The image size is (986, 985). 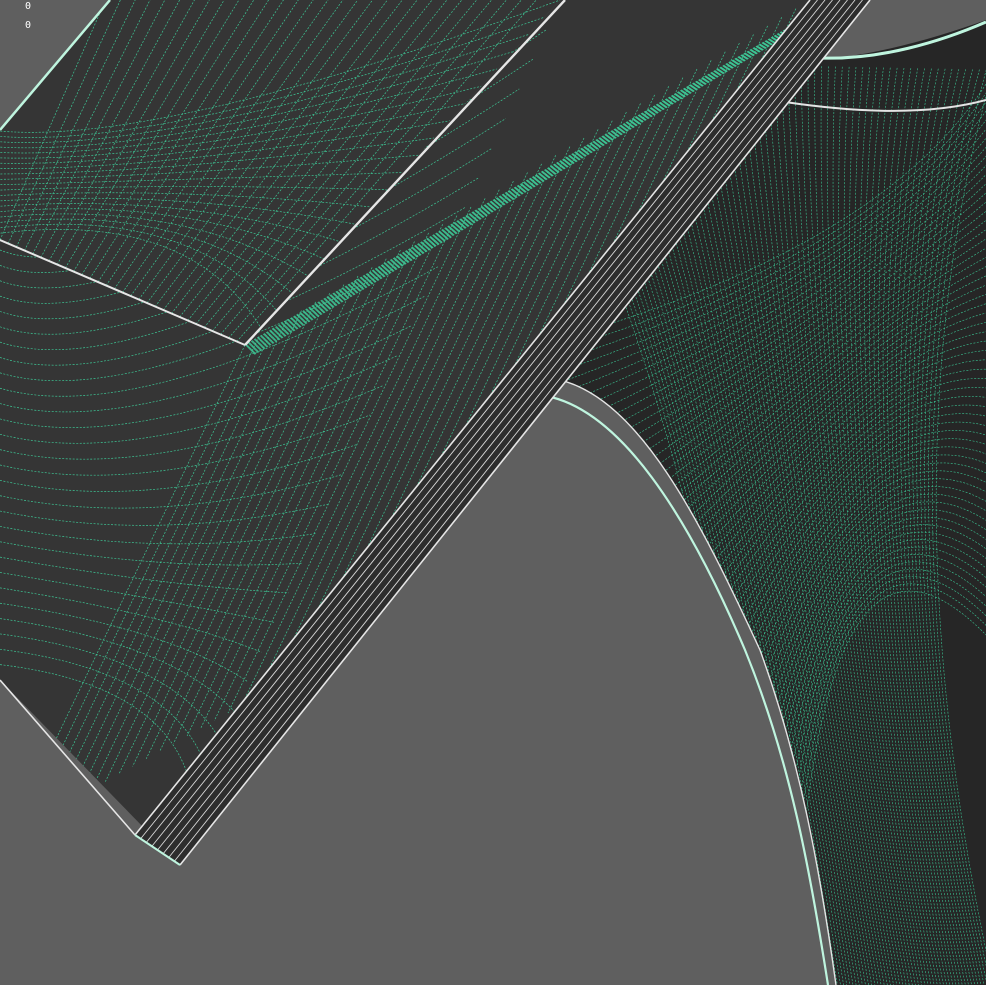 I want to click on viewport-stats: 0 0, so click(x=28, y=17).